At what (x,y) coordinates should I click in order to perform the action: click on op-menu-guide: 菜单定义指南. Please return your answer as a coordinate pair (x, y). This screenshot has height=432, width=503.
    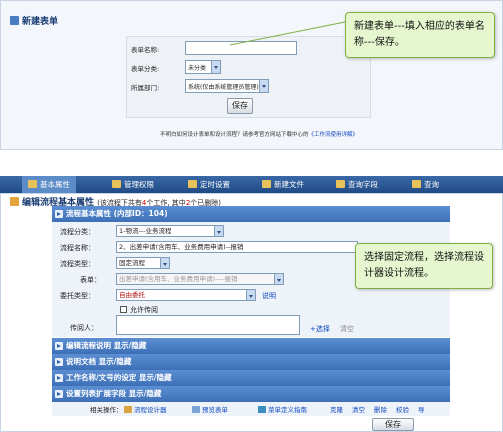
    Looking at the image, I should click on (282, 409).